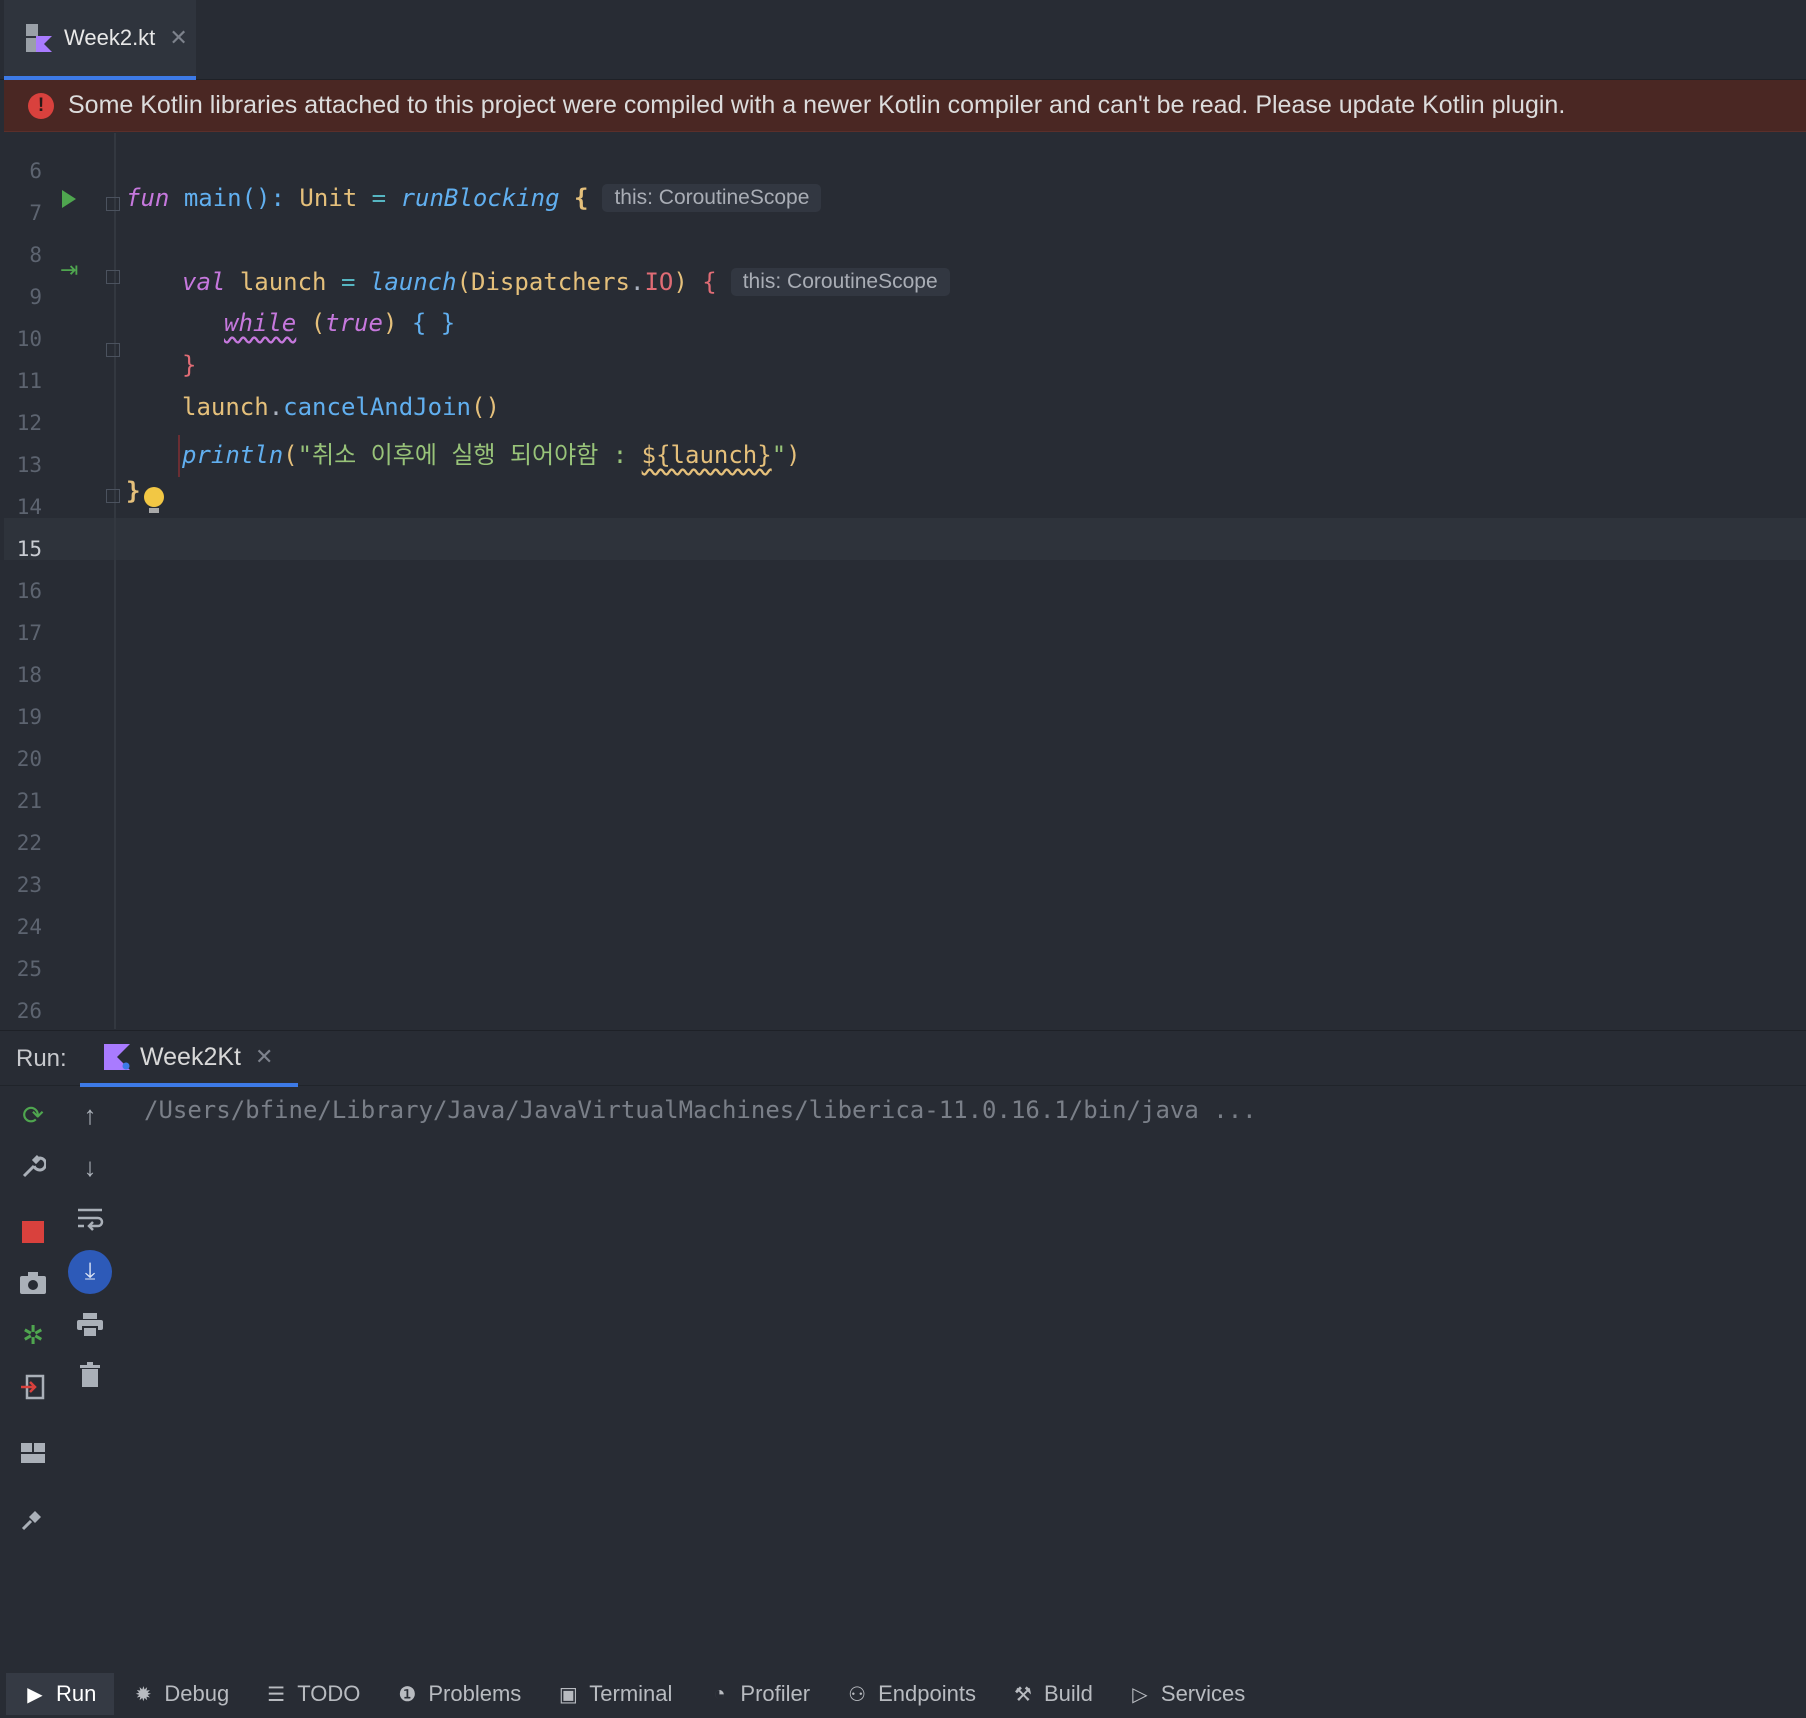 This screenshot has width=1806, height=1718. I want to click on error-icon: !, so click(41, 105).